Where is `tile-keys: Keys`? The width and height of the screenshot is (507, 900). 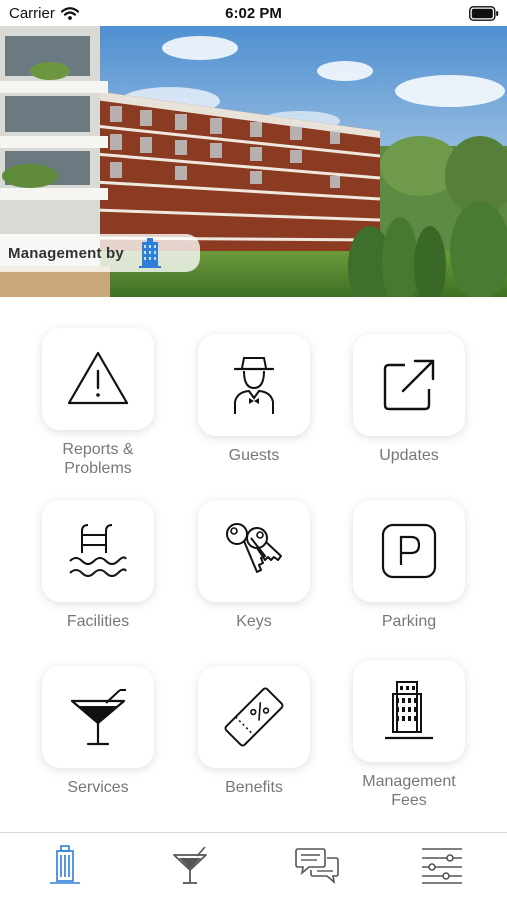 tile-keys: Keys is located at coordinates (254, 565).